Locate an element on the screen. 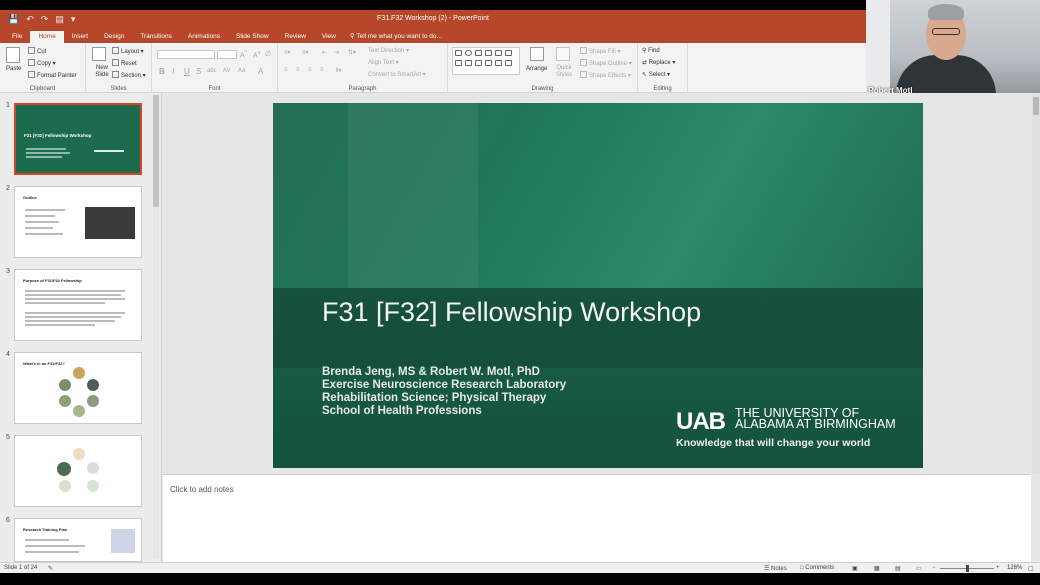 The width and height of the screenshot is (1040, 585). slide-title: F31 [F32] Fellowship Workshop is located at coordinates (511, 312).